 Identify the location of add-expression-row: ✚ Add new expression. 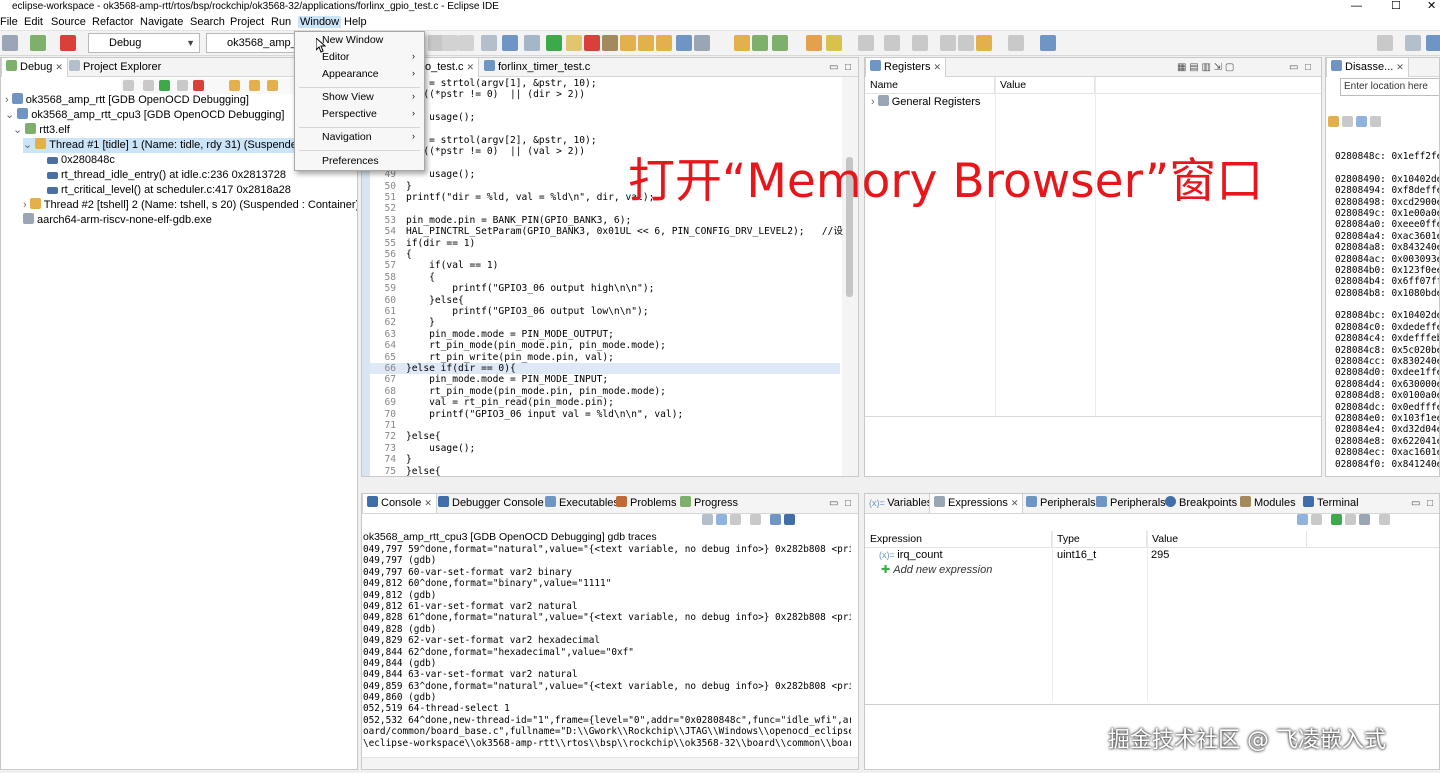
(1152, 570).